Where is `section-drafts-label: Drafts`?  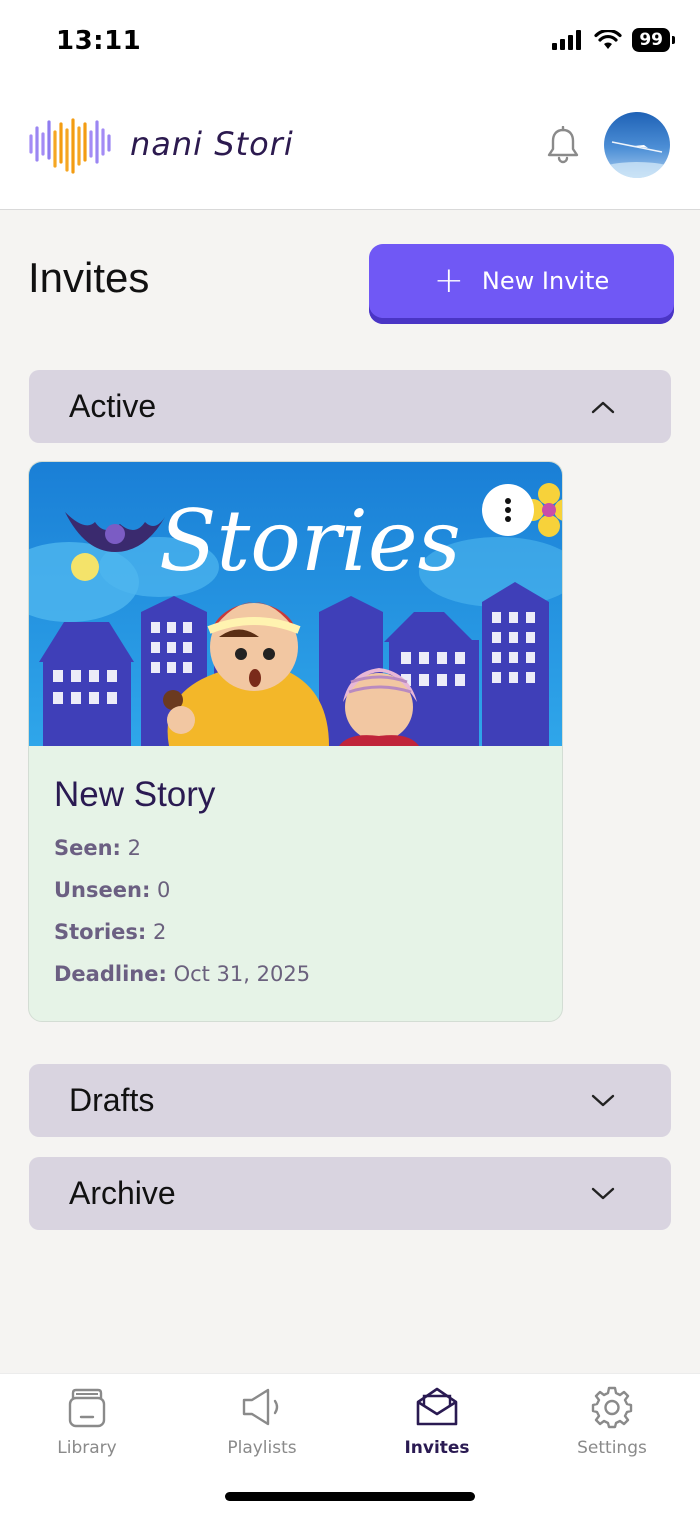
section-drafts-label: Drafts is located at coordinates (112, 1100).